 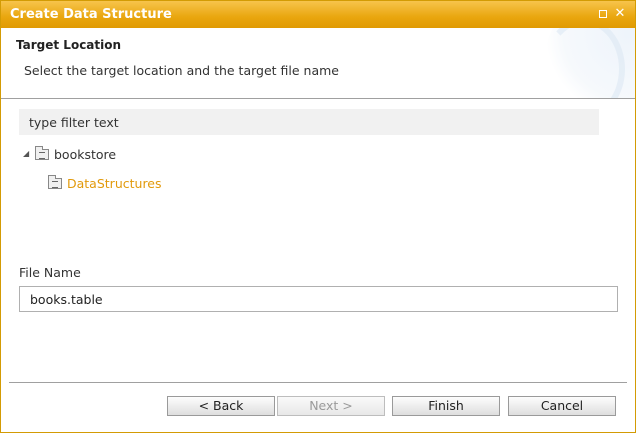 What do you see at coordinates (584, 63) in the screenshot?
I see `header-banner-arc` at bounding box center [584, 63].